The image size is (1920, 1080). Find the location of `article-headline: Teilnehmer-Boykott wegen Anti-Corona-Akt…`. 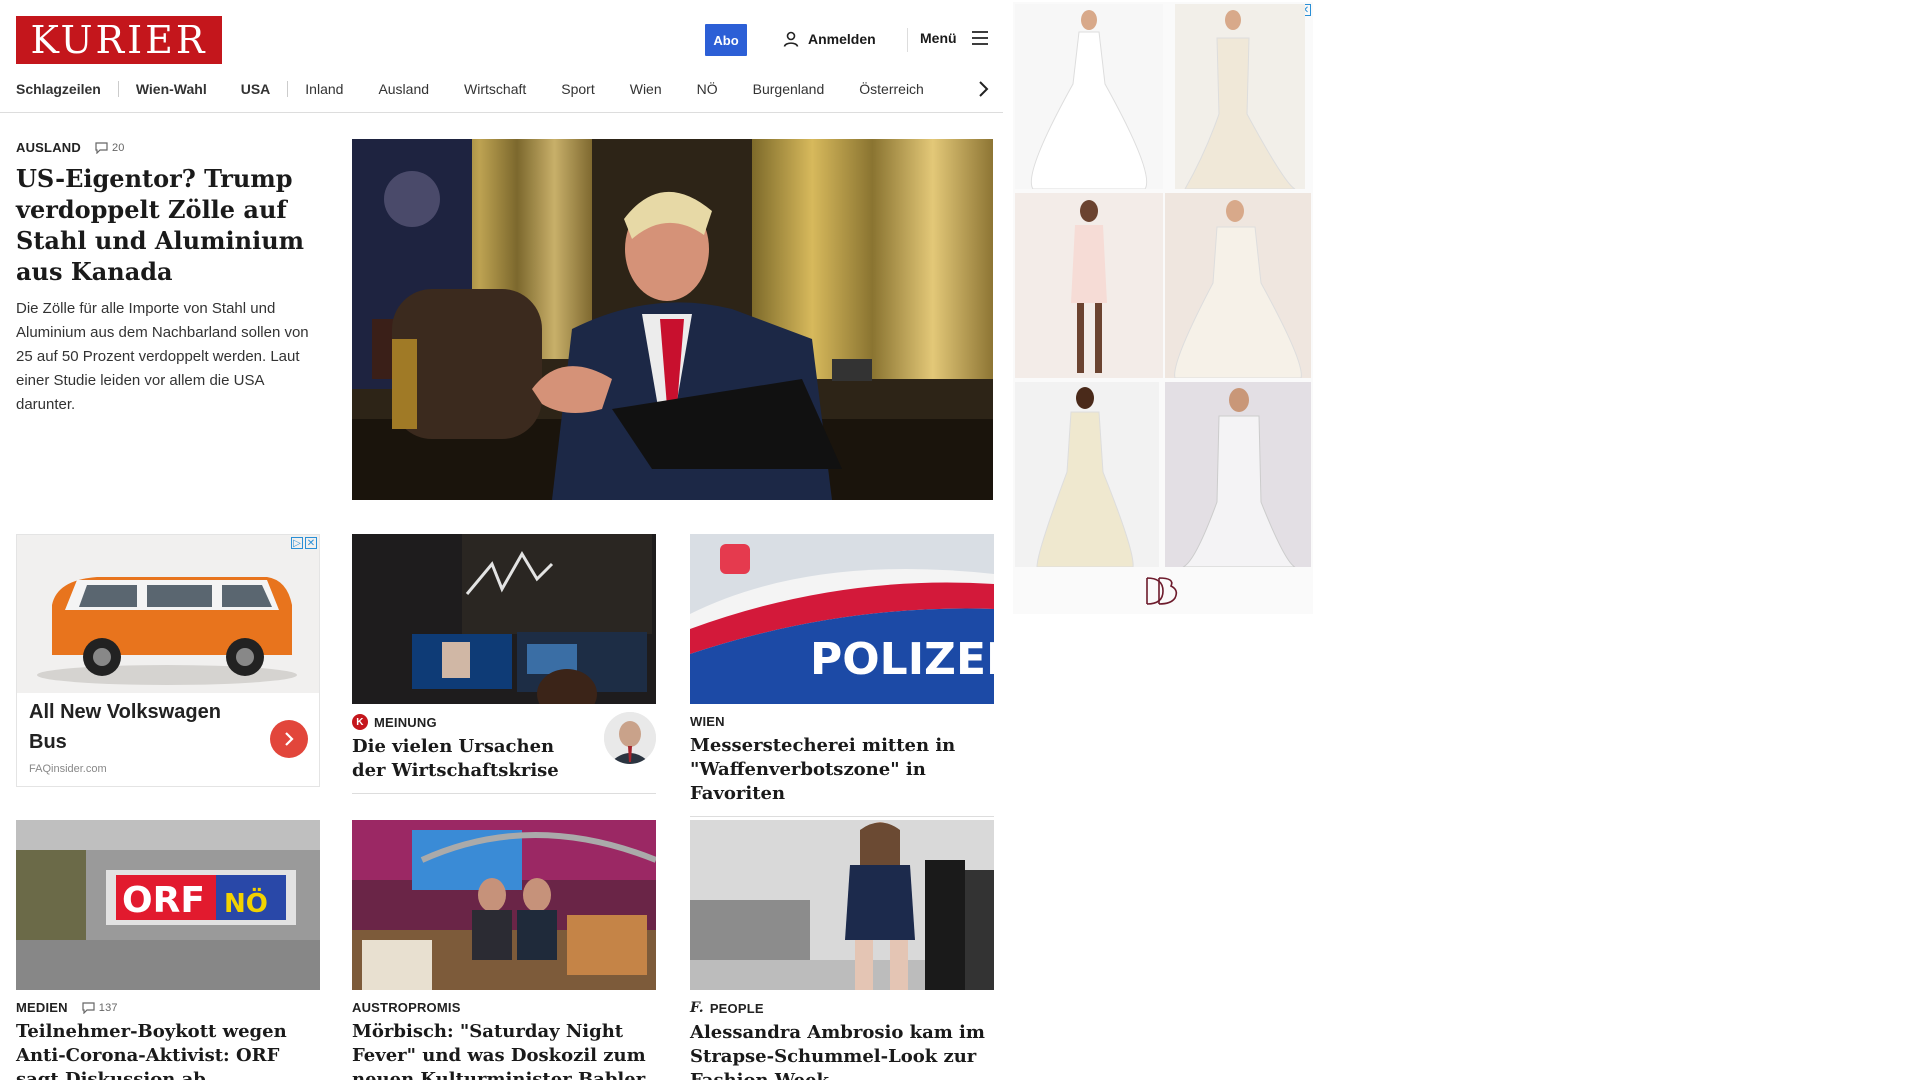

article-headline: Teilnehmer-Boykott wegen Anti-Corona-Akt… is located at coordinates (168, 1050).